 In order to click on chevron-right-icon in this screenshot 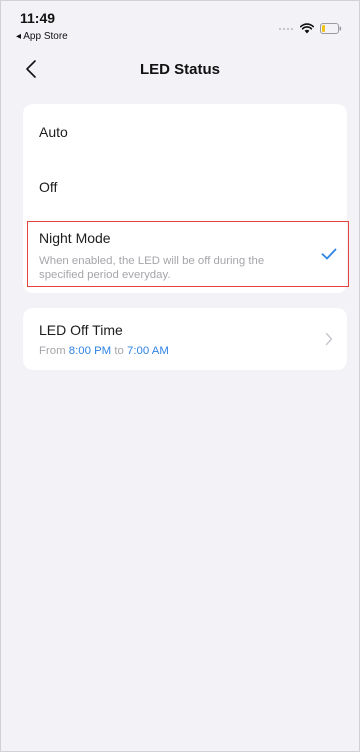, I will do `click(329, 339)`.